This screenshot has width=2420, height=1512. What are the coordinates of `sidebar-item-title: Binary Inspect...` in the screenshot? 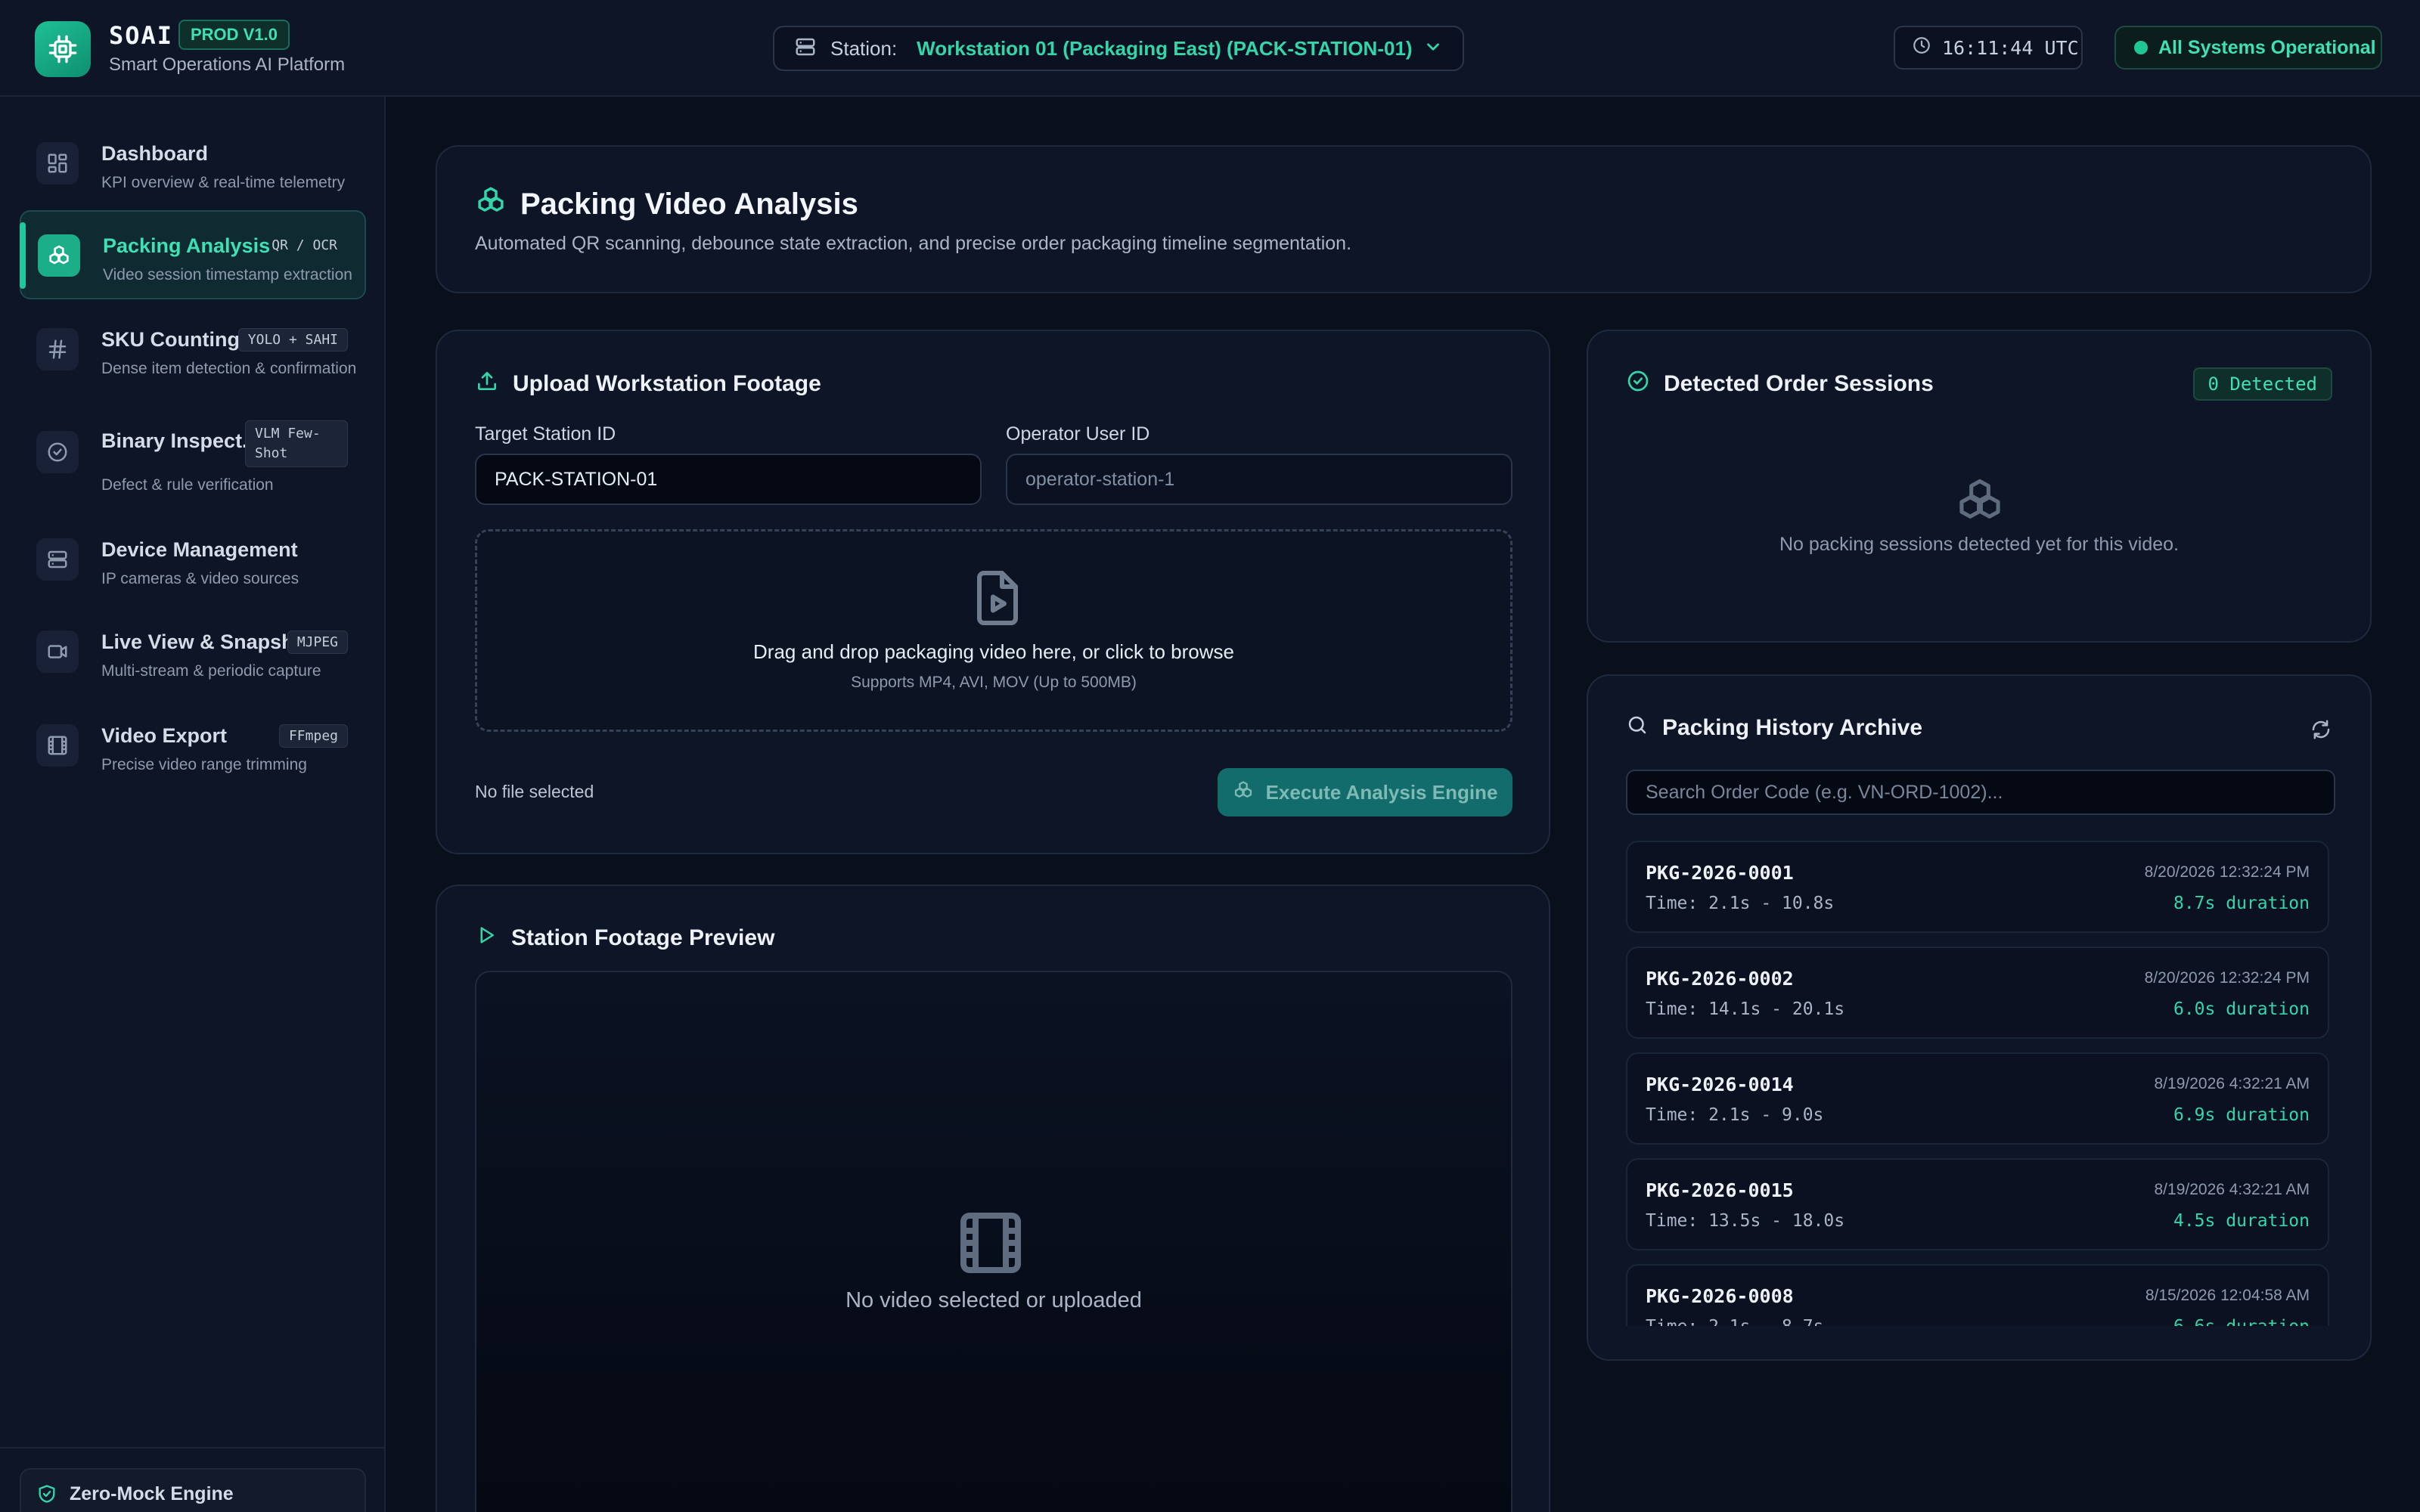 It's located at (180, 440).